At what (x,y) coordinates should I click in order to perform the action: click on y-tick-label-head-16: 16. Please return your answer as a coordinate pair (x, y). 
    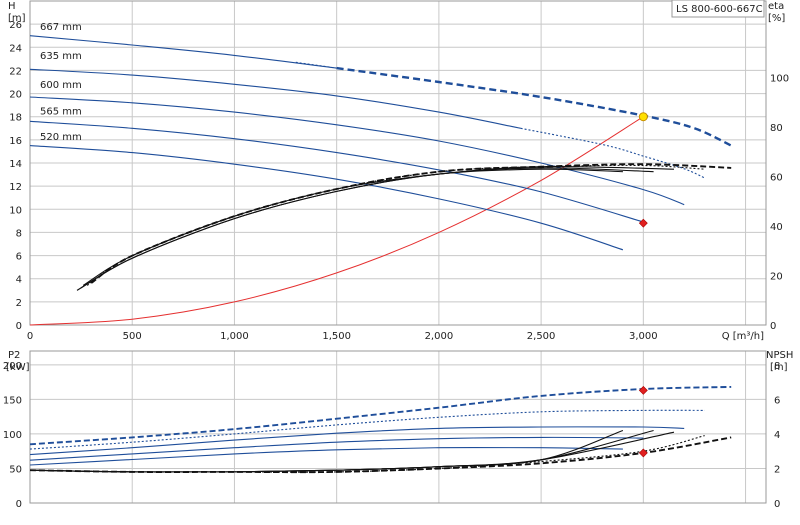
    Looking at the image, I should click on (15, 141).